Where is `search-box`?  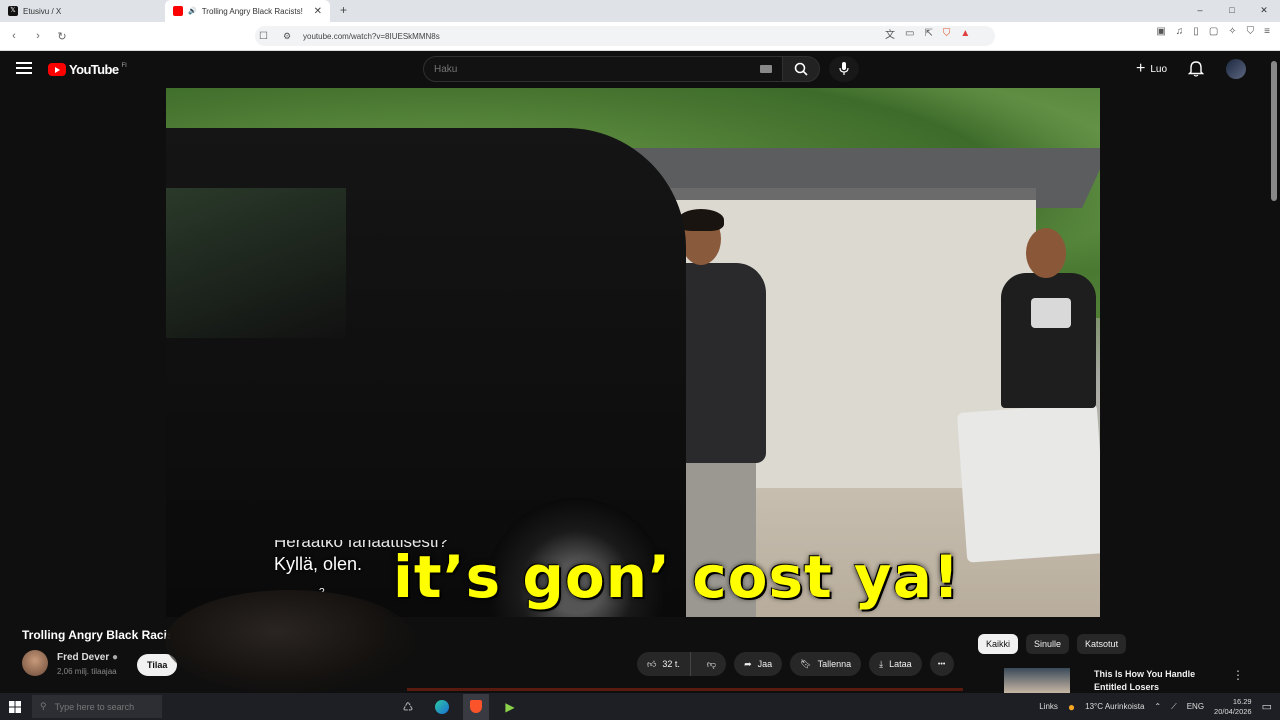
search-box is located at coordinates (603, 69).